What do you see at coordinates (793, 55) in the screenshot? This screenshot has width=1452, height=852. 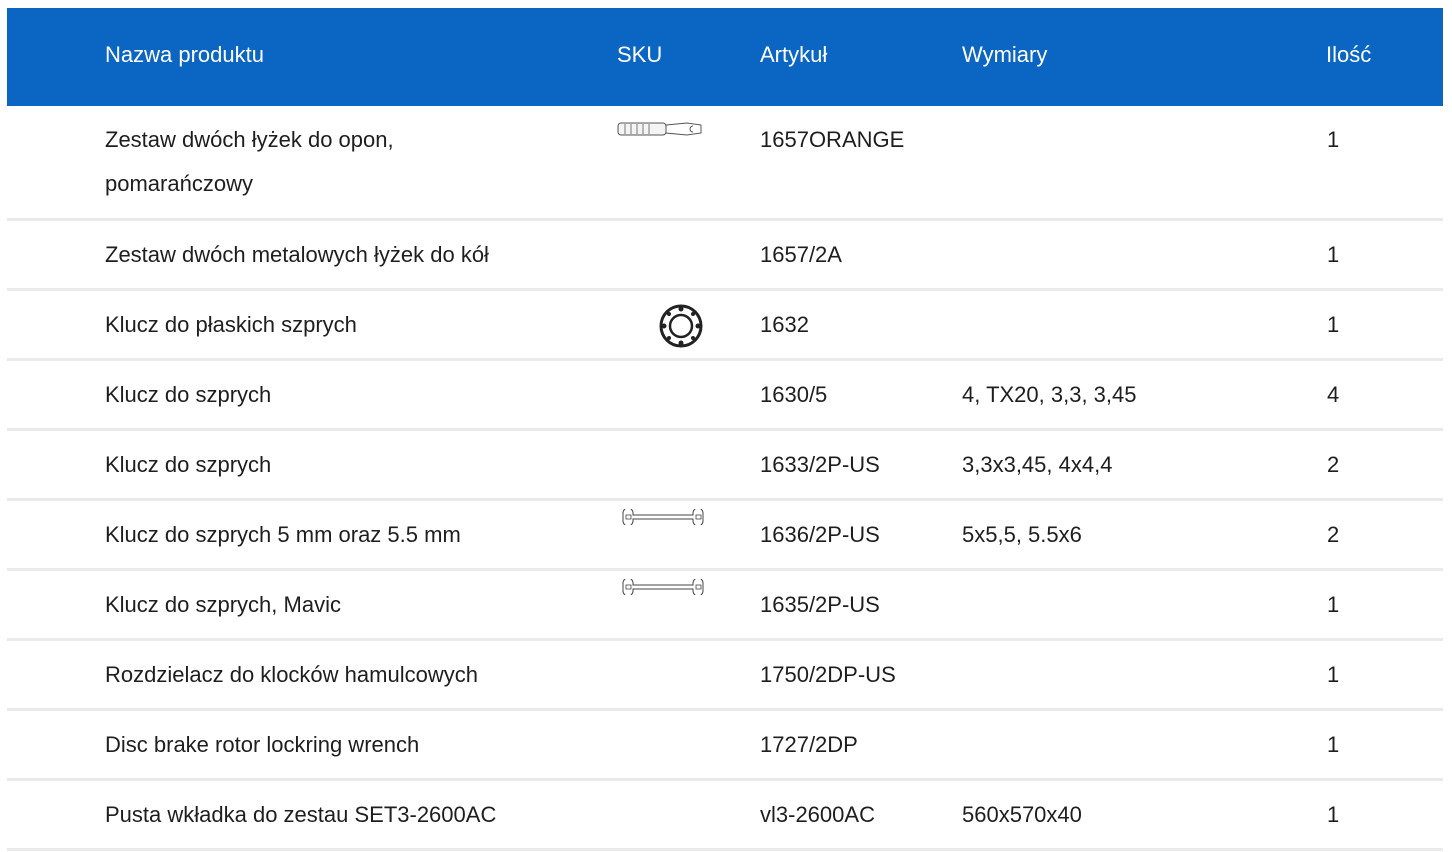 I see `header-article: Artykuł` at bounding box center [793, 55].